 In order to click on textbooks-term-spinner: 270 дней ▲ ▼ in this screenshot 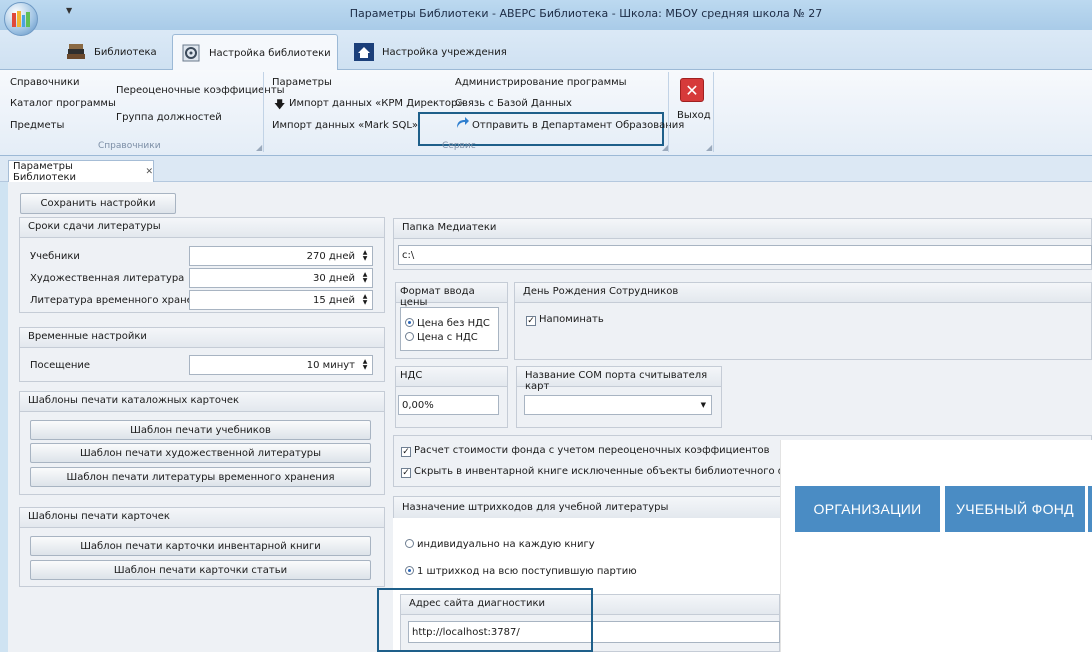, I will do `click(281, 256)`.